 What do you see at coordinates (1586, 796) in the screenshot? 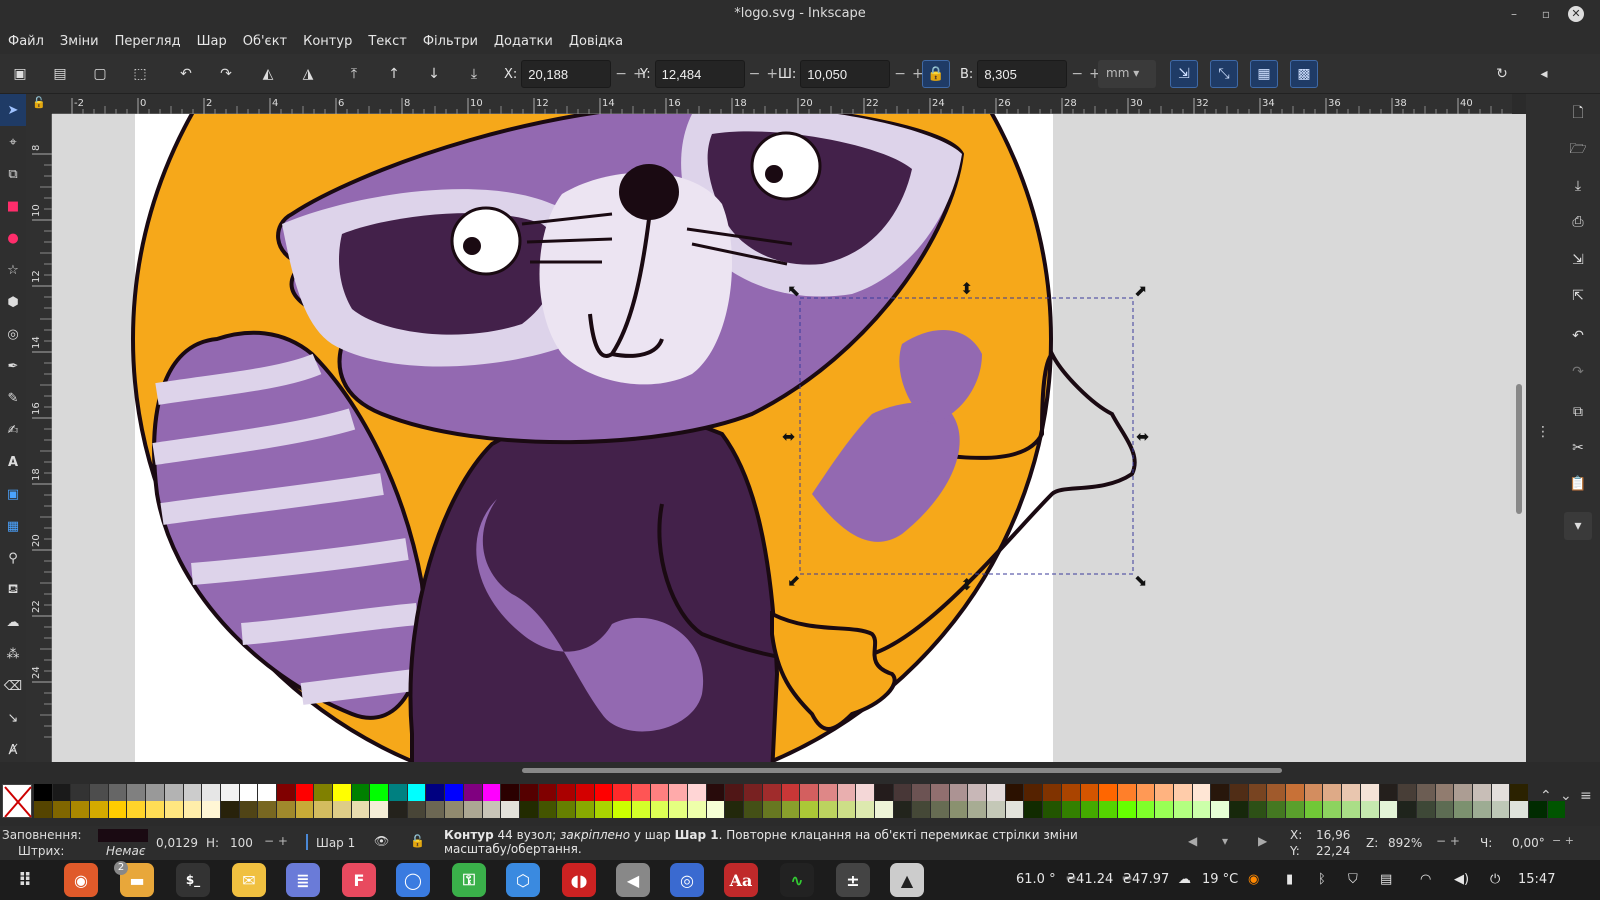
I see `palette-menu-icon: ≡` at bounding box center [1586, 796].